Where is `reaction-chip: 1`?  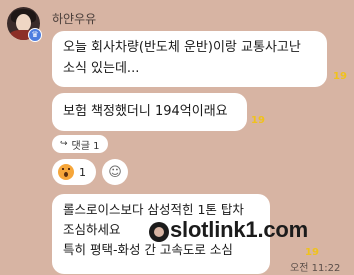 reaction-chip: 1 is located at coordinates (74, 172).